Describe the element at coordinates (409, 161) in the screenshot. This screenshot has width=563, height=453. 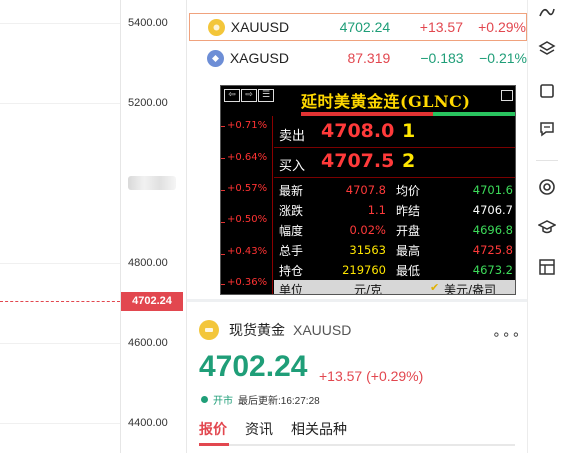
I see `buy-qty: 2` at that location.